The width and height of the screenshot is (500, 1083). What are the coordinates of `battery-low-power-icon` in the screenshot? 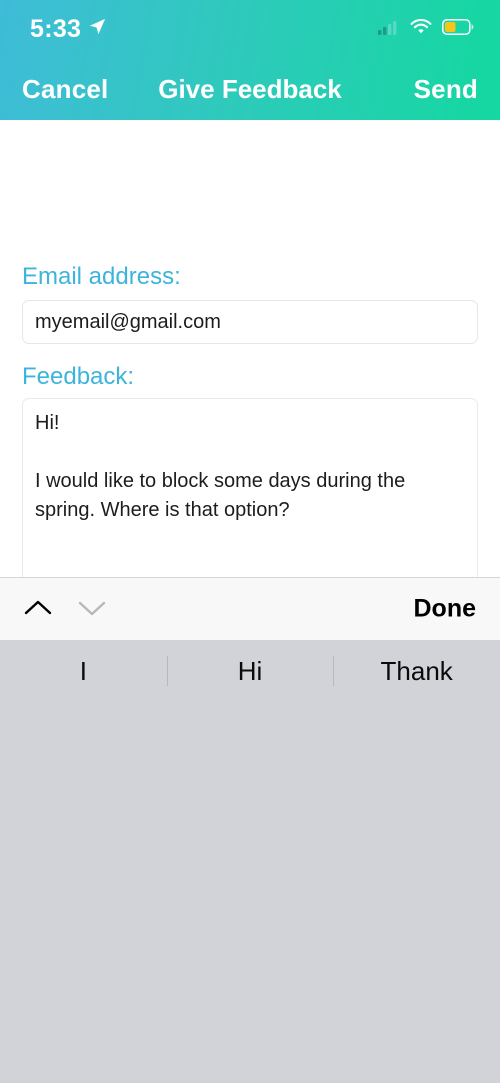 It's located at (458, 29).